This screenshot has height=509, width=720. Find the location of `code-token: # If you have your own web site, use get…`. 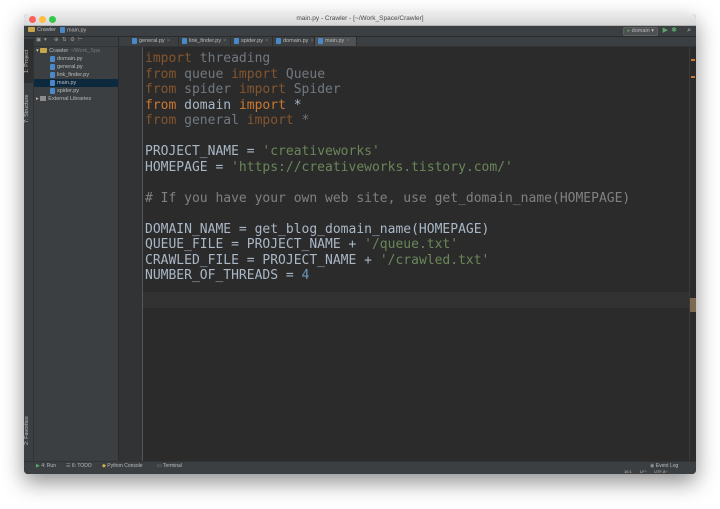

code-token: # If you have your own web site, use get… is located at coordinates (388, 198).